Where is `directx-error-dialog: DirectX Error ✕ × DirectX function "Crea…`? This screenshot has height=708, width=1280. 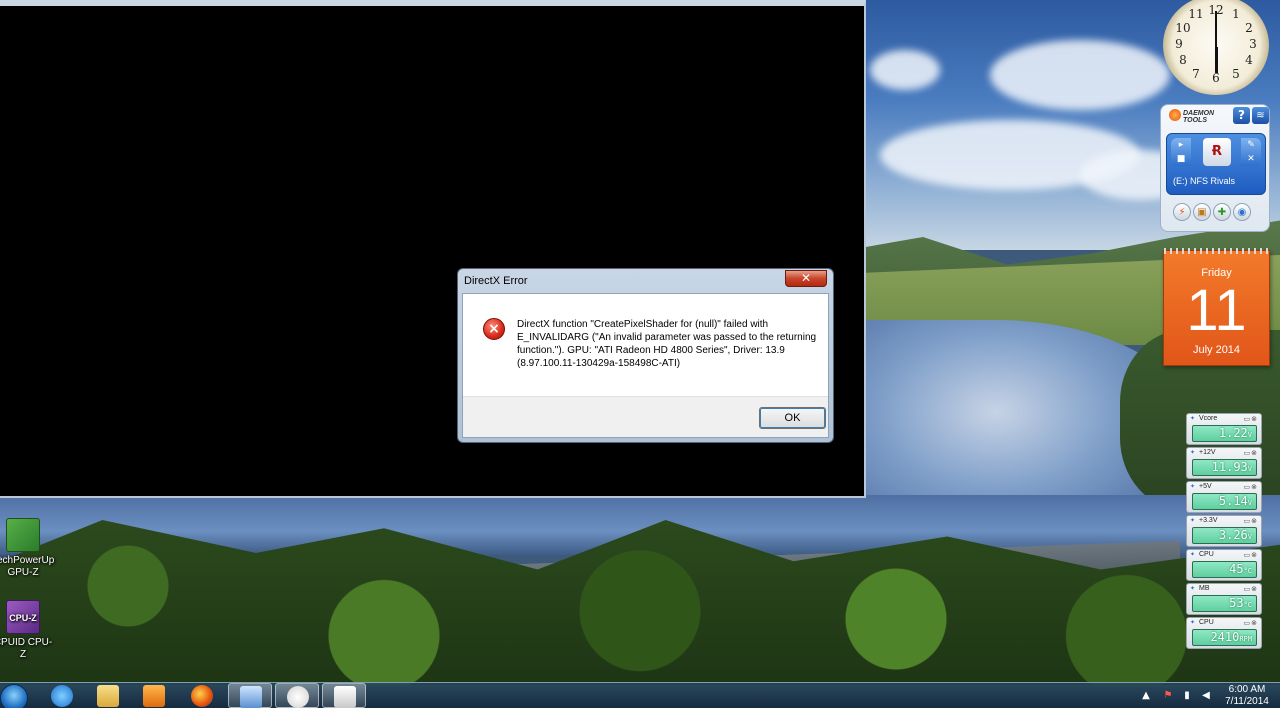 directx-error-dialog: DirectX Error ✕ × DirectX function "Crea… is located at coordinates (645, 355).